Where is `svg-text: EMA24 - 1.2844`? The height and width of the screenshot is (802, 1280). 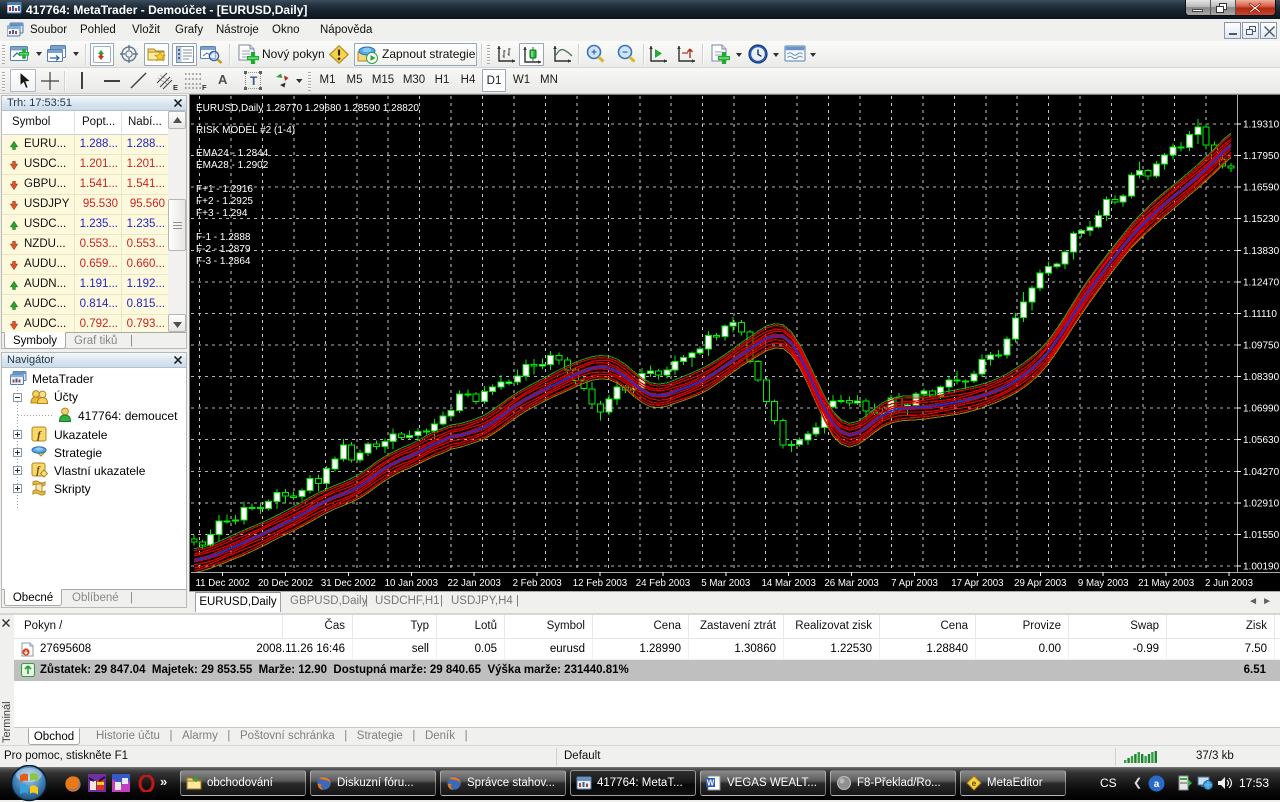
svg-text: EMA24 - 1.2844 is located at coordinates (232, 153).